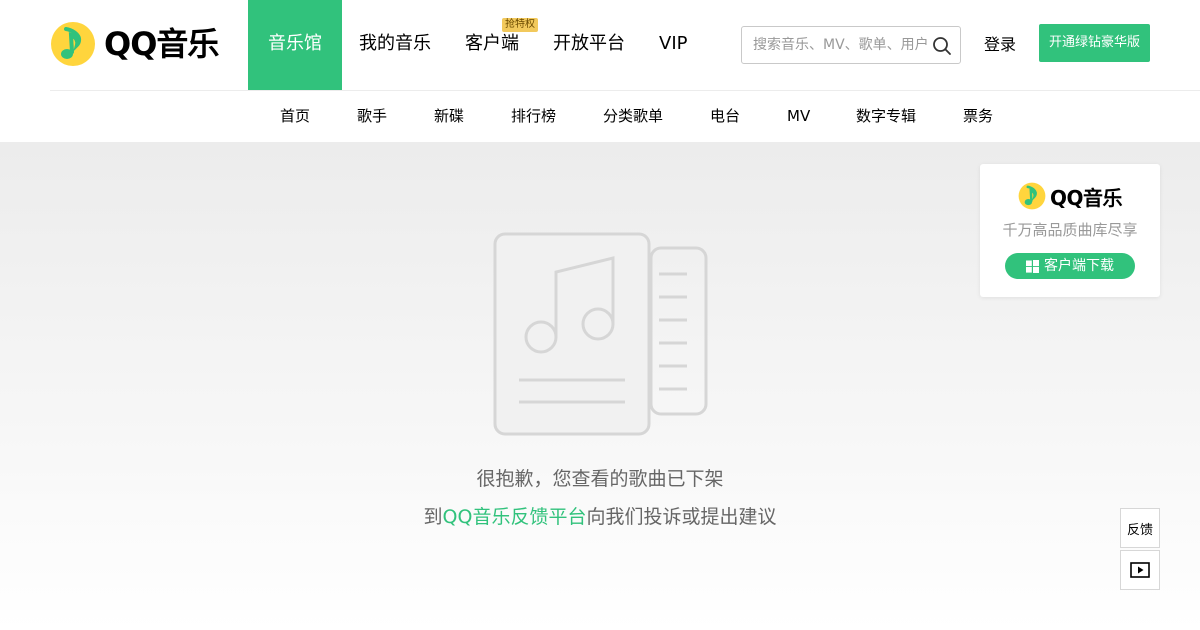 This screenshot has width=1200, height=630. What do you see at coordinates (600, 479) in the screenshot?
I see `removed-message: 很抱歉，您查看的歌曲已下架` at bounding box center [600, 479].